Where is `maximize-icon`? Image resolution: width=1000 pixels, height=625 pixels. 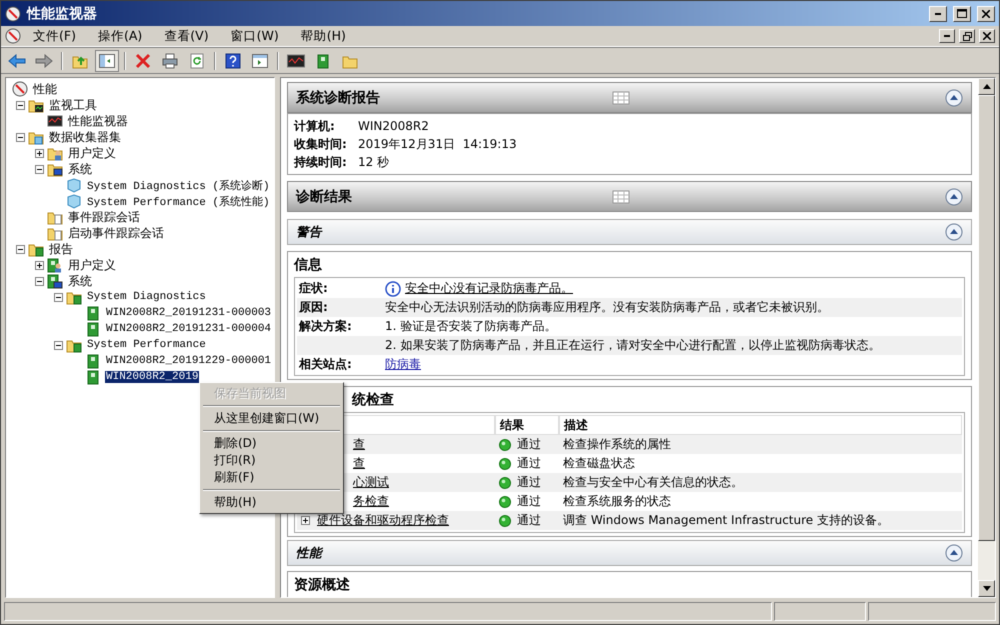
maximize-icon is located at coordinates (962, 13).